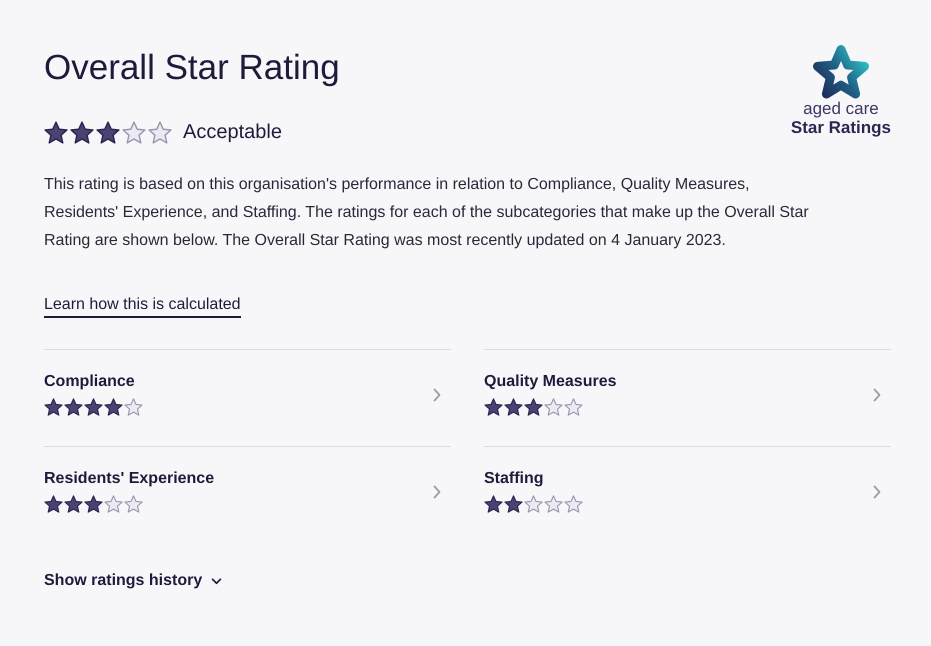  Describe the element at coordinates (841, 109) in the screenshot. I see `logo-tagline: aged care` at that location.